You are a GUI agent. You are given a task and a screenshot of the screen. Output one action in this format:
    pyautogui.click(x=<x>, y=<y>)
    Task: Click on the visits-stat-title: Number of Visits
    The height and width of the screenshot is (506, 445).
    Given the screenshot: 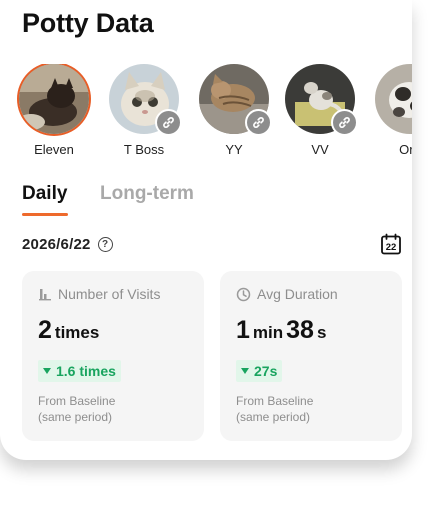 What is the action you would take?
    pyautogui.click(x=109, y=294)
    